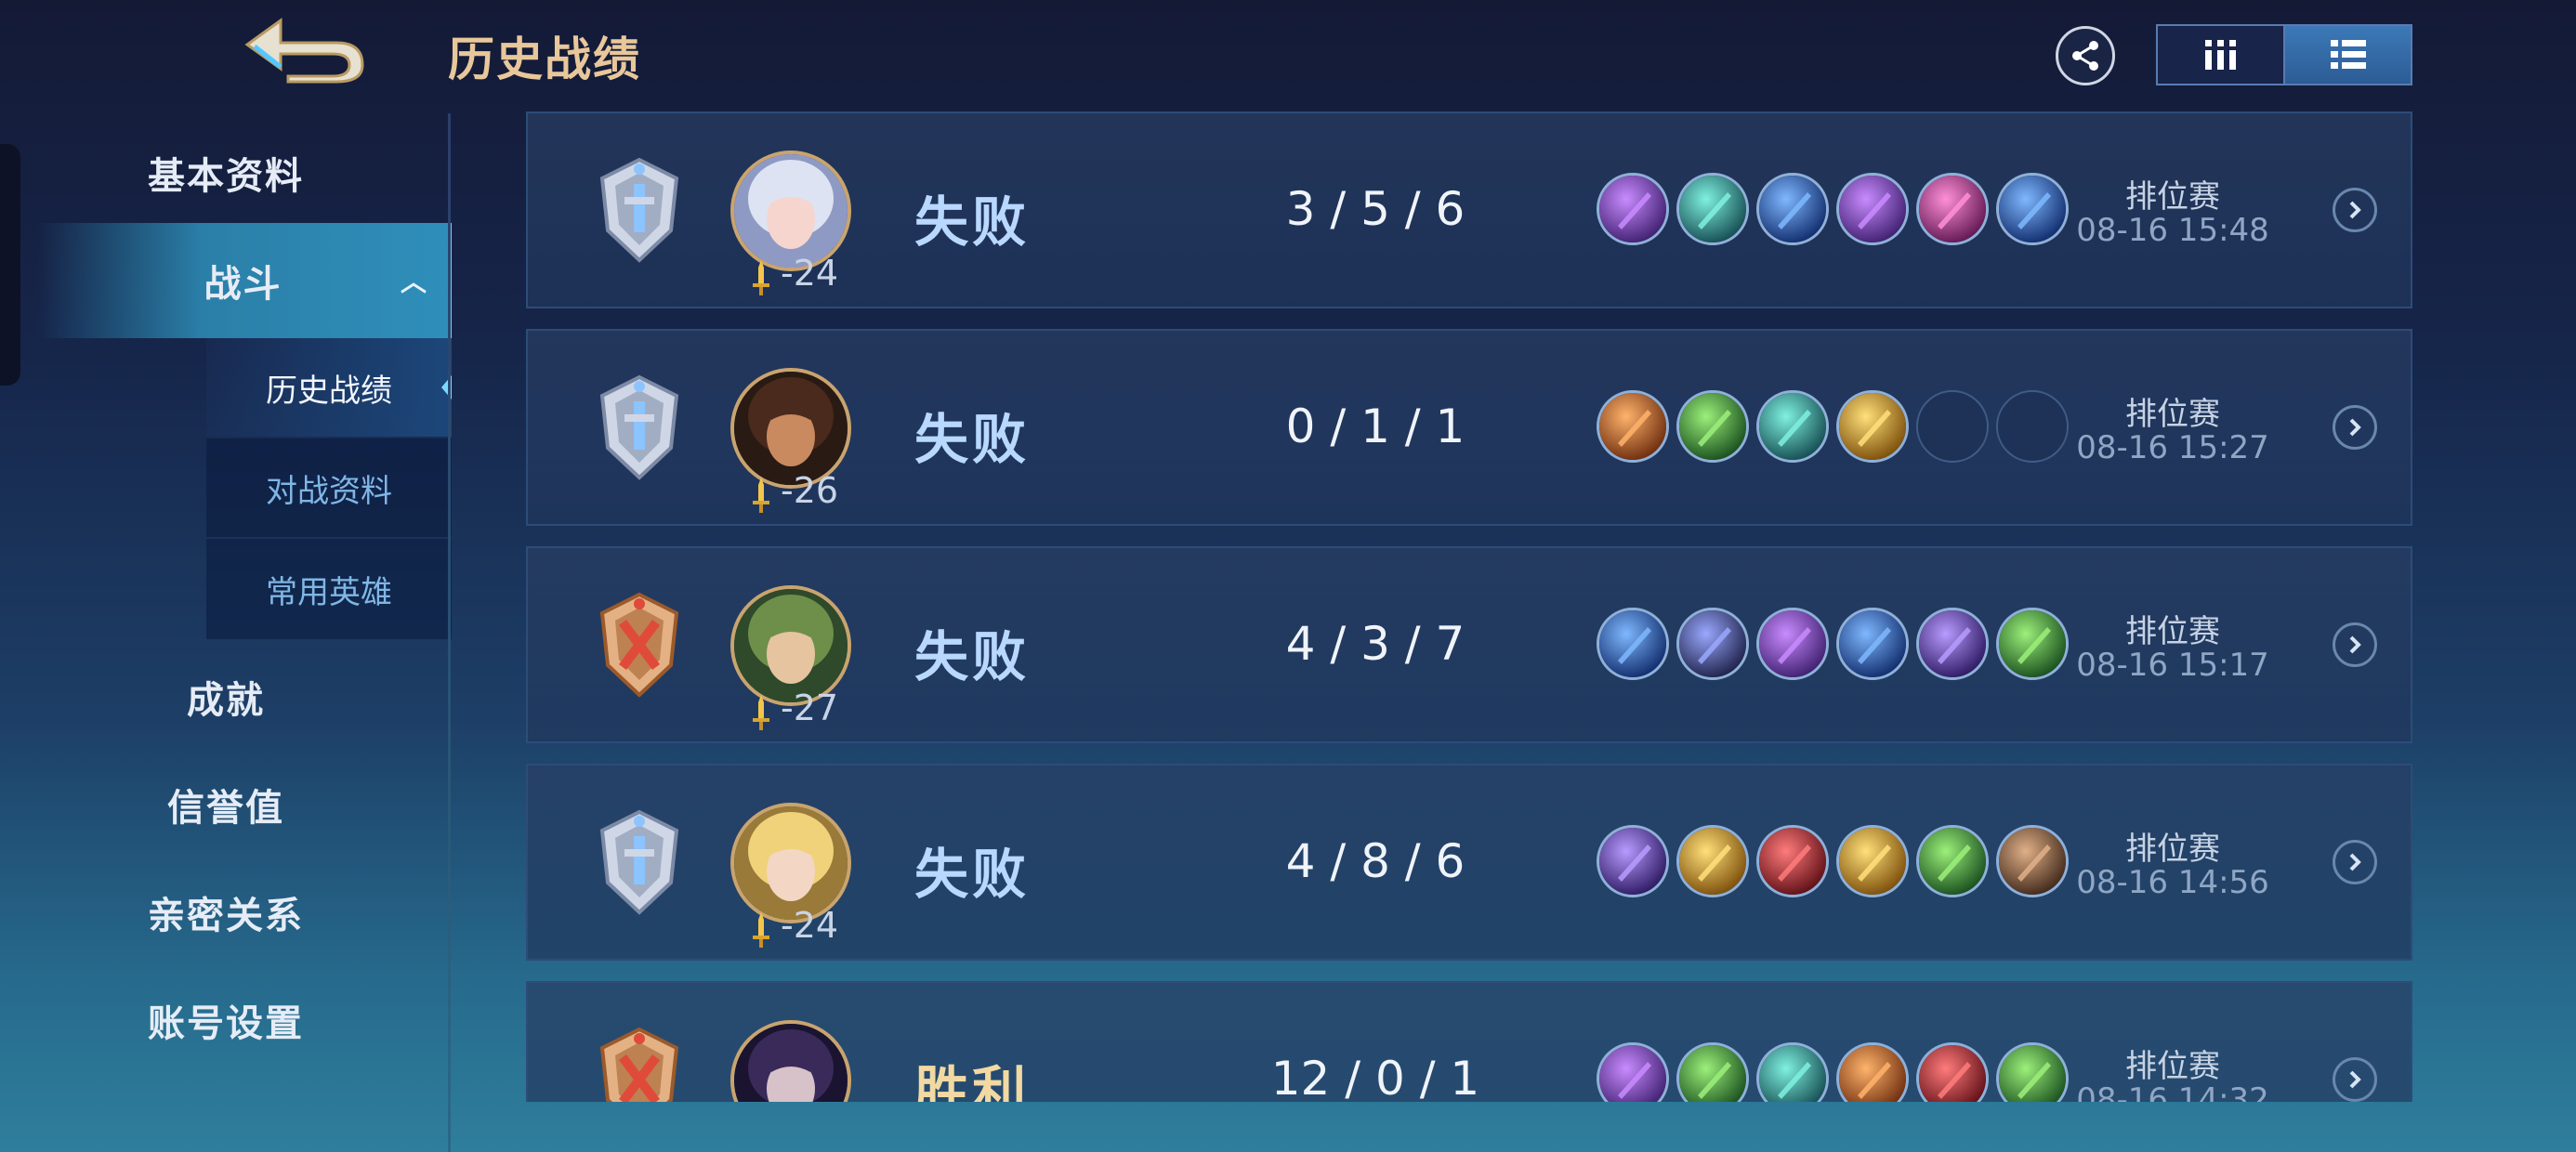 The height and width of the screenshot is (1152, 2576). I want to click on chevron-up-icon: ︿, so click(414, 282).